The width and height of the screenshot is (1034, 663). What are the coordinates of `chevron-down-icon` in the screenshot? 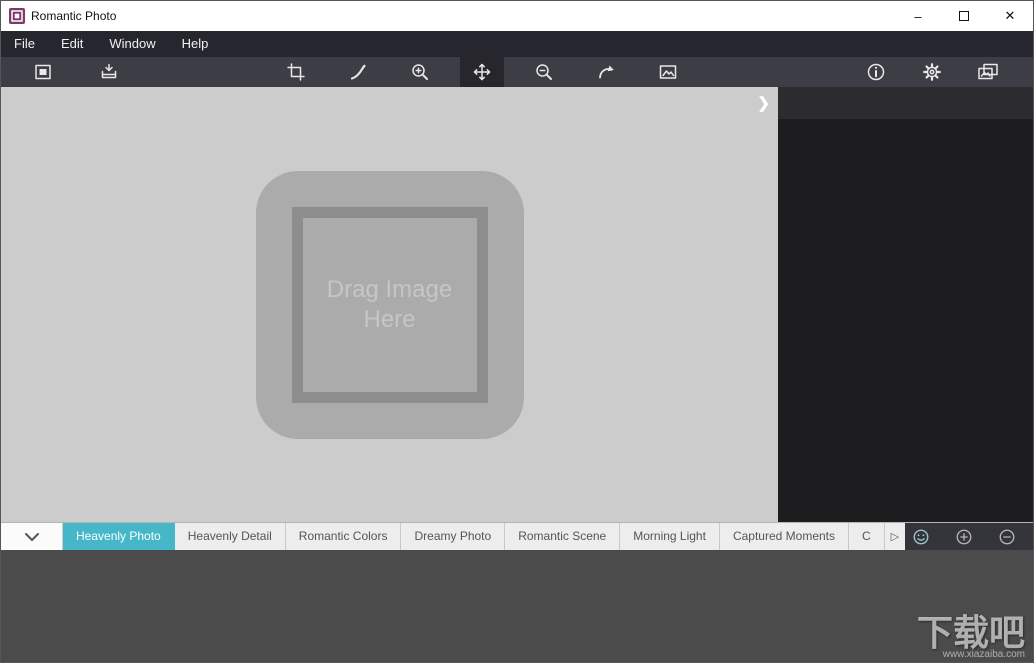 It's located at (31, 536).